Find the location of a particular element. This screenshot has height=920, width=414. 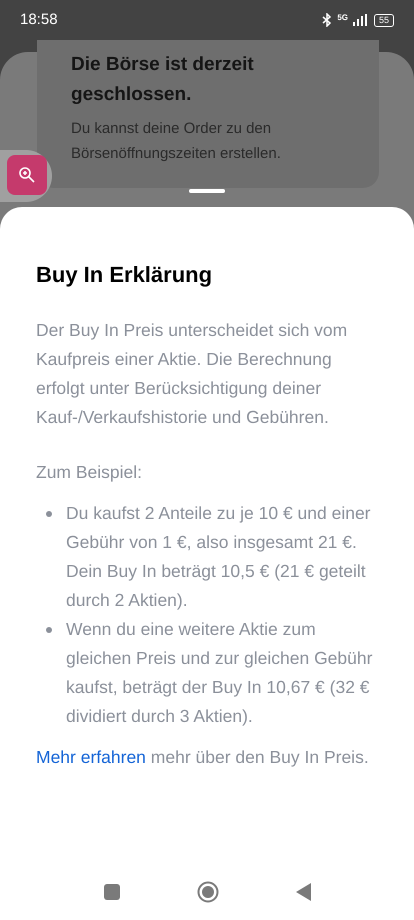

bullet-text: Wenn du eine weitere Aktie zum gleichen Preis und zur gleichen Gebühr kaufst, beträgt der Buy In 10,67 € (32 € dividiert durch 3 Aktien). is located at coordinates (220, 673).